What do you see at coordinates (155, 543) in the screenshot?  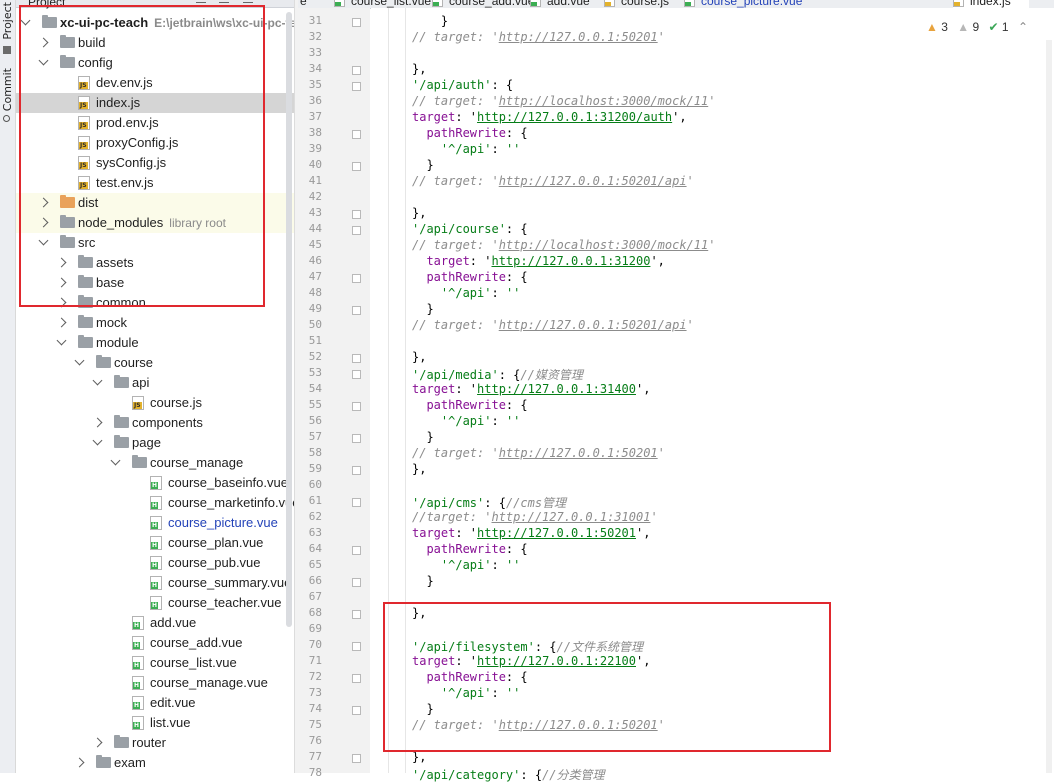 I see `tree-row: course_plan.vue` at bounding box center [155, 543].